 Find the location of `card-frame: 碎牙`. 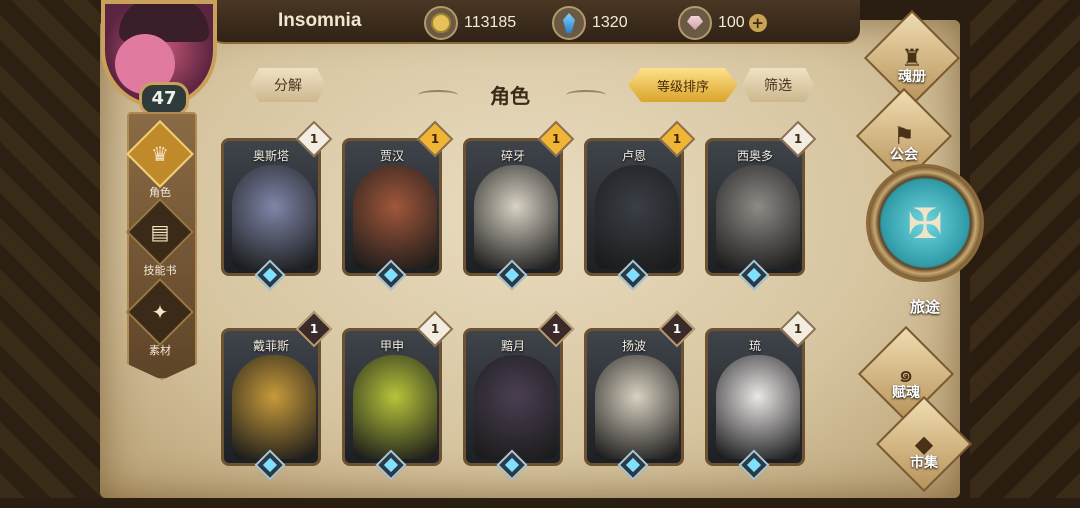

card-frame: 碎牙 is located at coordinates (513, 207).